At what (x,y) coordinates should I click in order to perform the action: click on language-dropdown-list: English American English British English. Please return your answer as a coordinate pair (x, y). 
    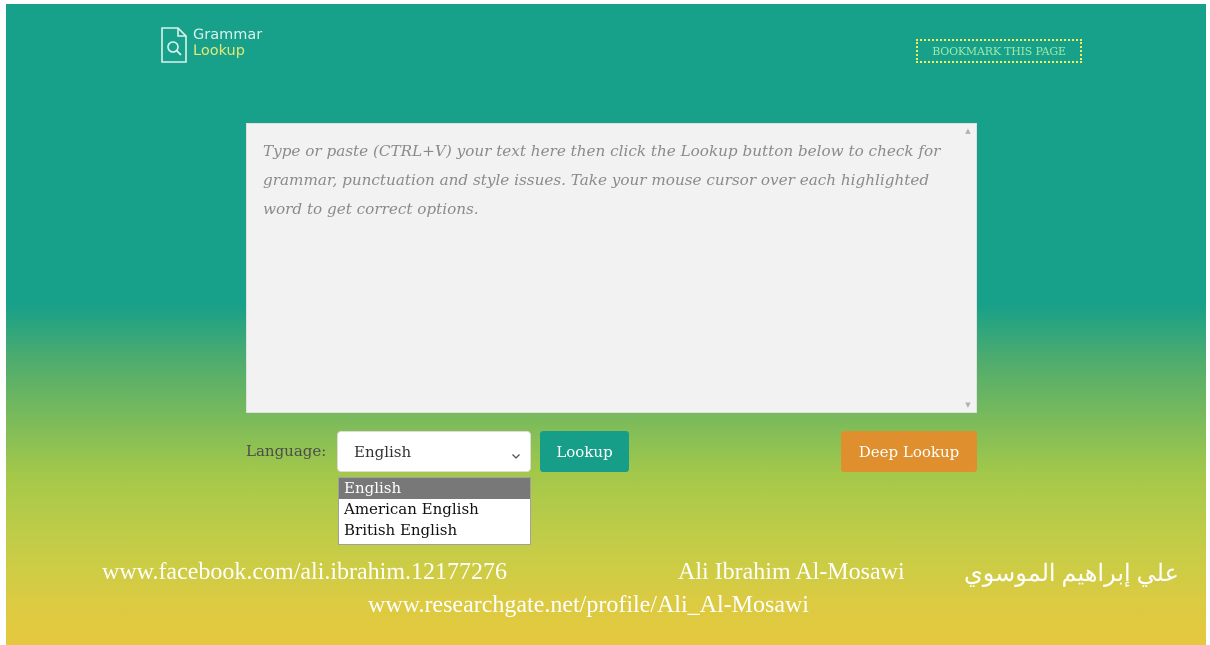
    Looking at the image, I should click on (434, 511).